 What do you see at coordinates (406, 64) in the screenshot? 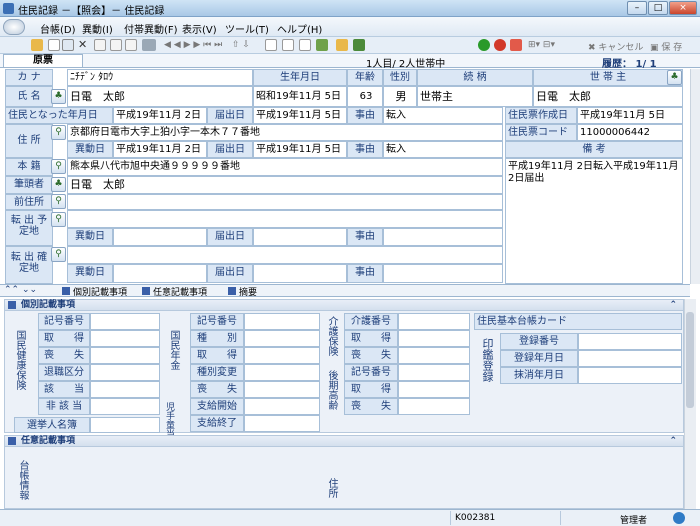
I see `person-count: 1人目/ 2人世帯中` at bounding box center [406, 64].